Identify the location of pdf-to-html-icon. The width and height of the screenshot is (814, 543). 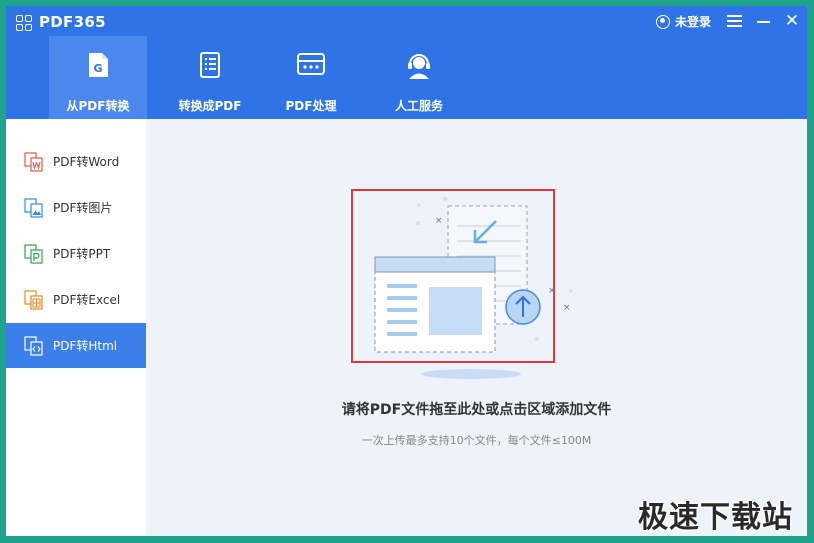
(33, 345).